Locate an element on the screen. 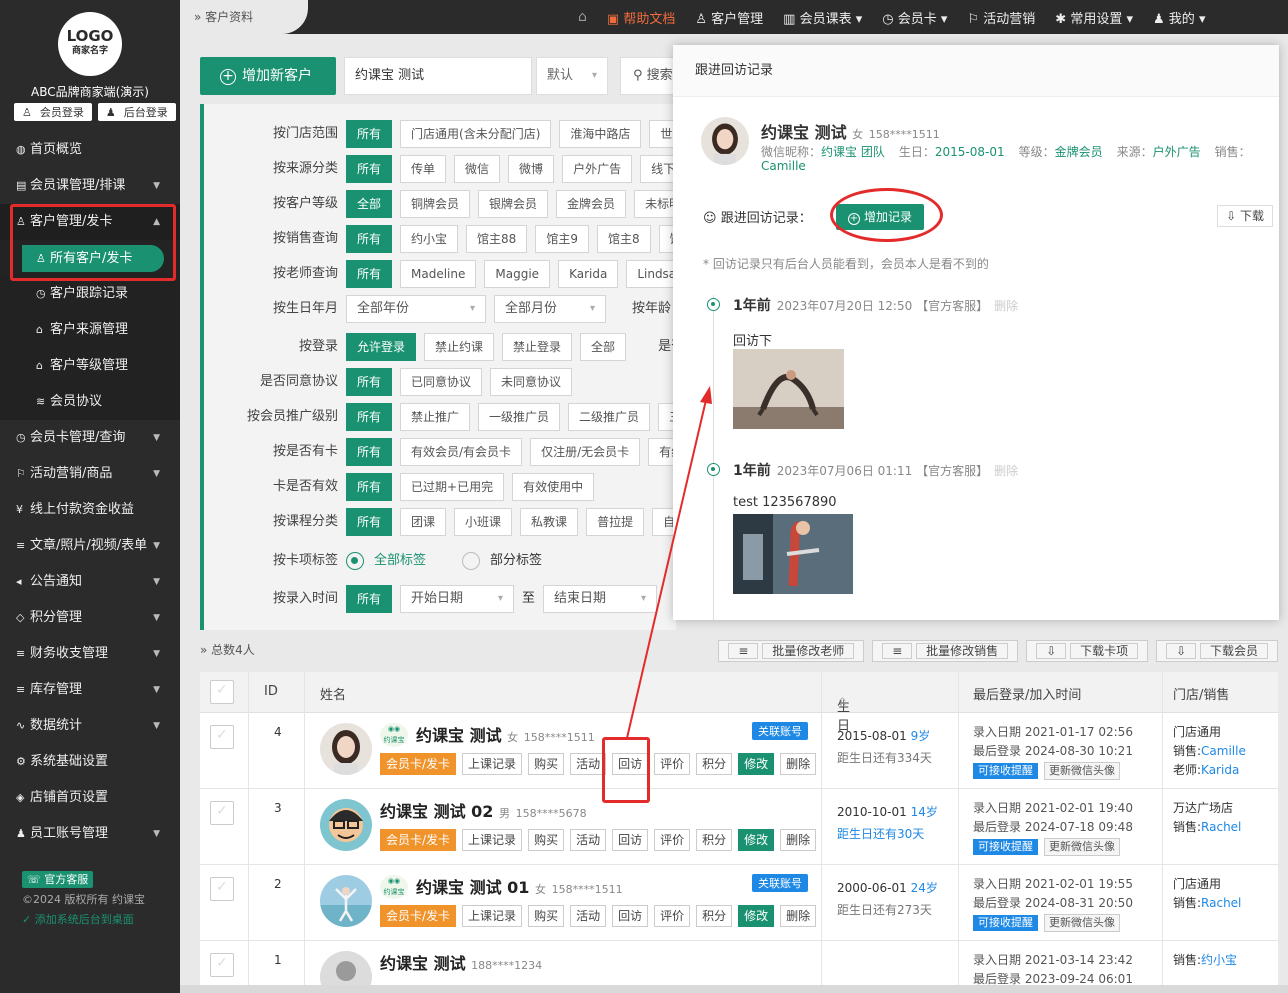 This screenshot has width=1288, height=993. sidebar-item-notices: ◂ 公告通知 ▼ is located at coordinates (90, 582).